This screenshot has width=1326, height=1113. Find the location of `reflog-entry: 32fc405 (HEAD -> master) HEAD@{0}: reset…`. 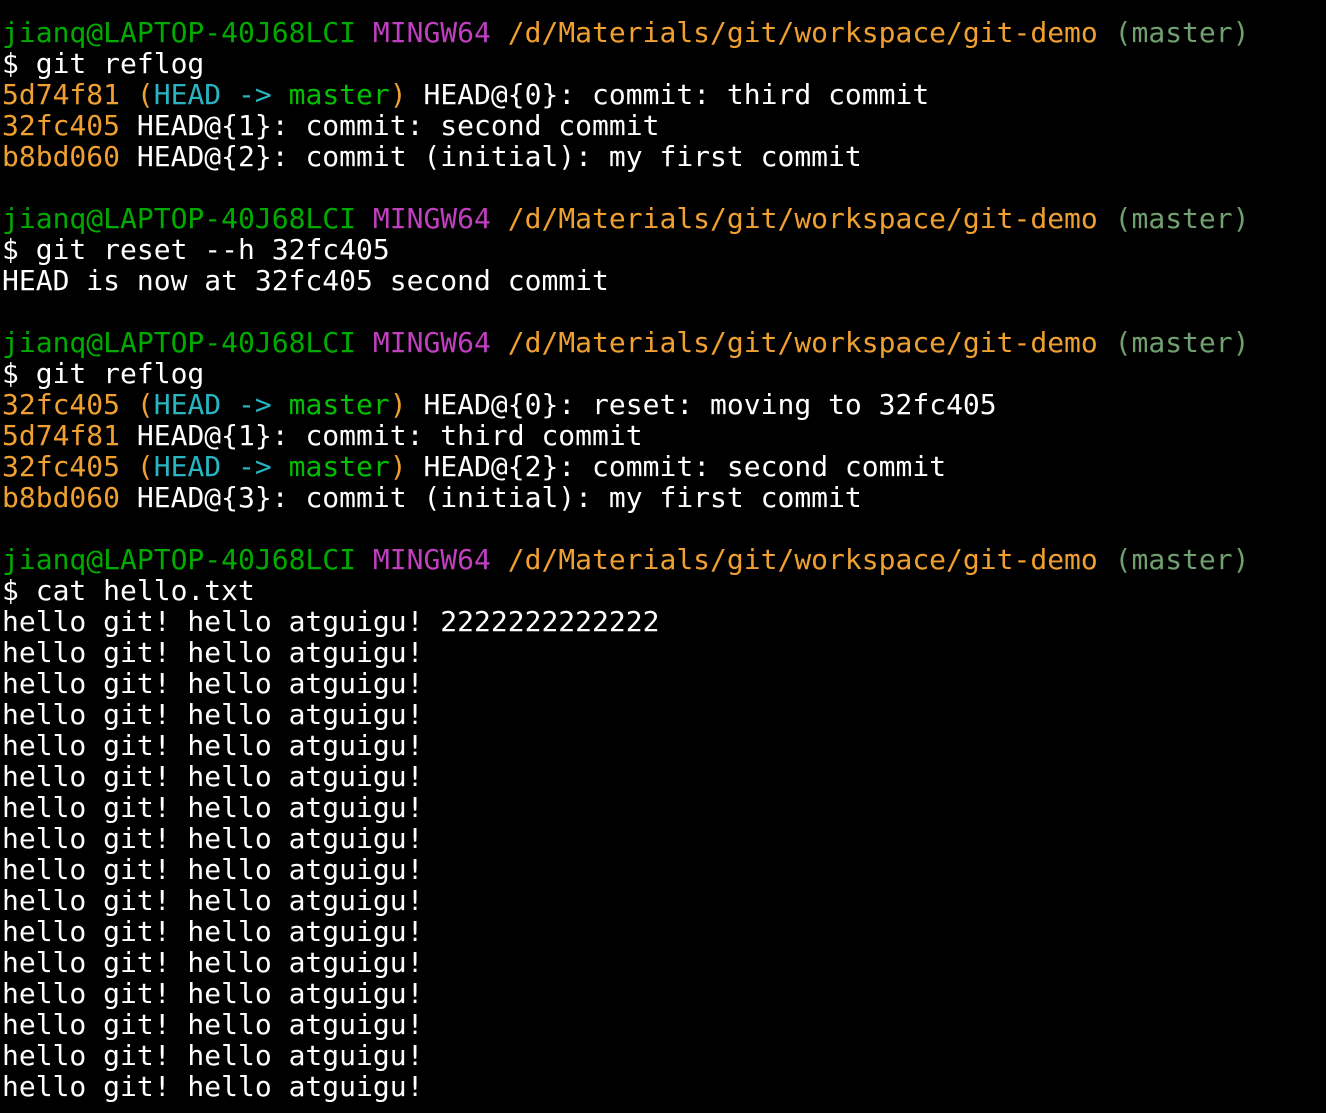

reflog-entry: 32fc405 (HEAD -> master) HEAD@{0}: reset… is located at coordinates (664, 404).